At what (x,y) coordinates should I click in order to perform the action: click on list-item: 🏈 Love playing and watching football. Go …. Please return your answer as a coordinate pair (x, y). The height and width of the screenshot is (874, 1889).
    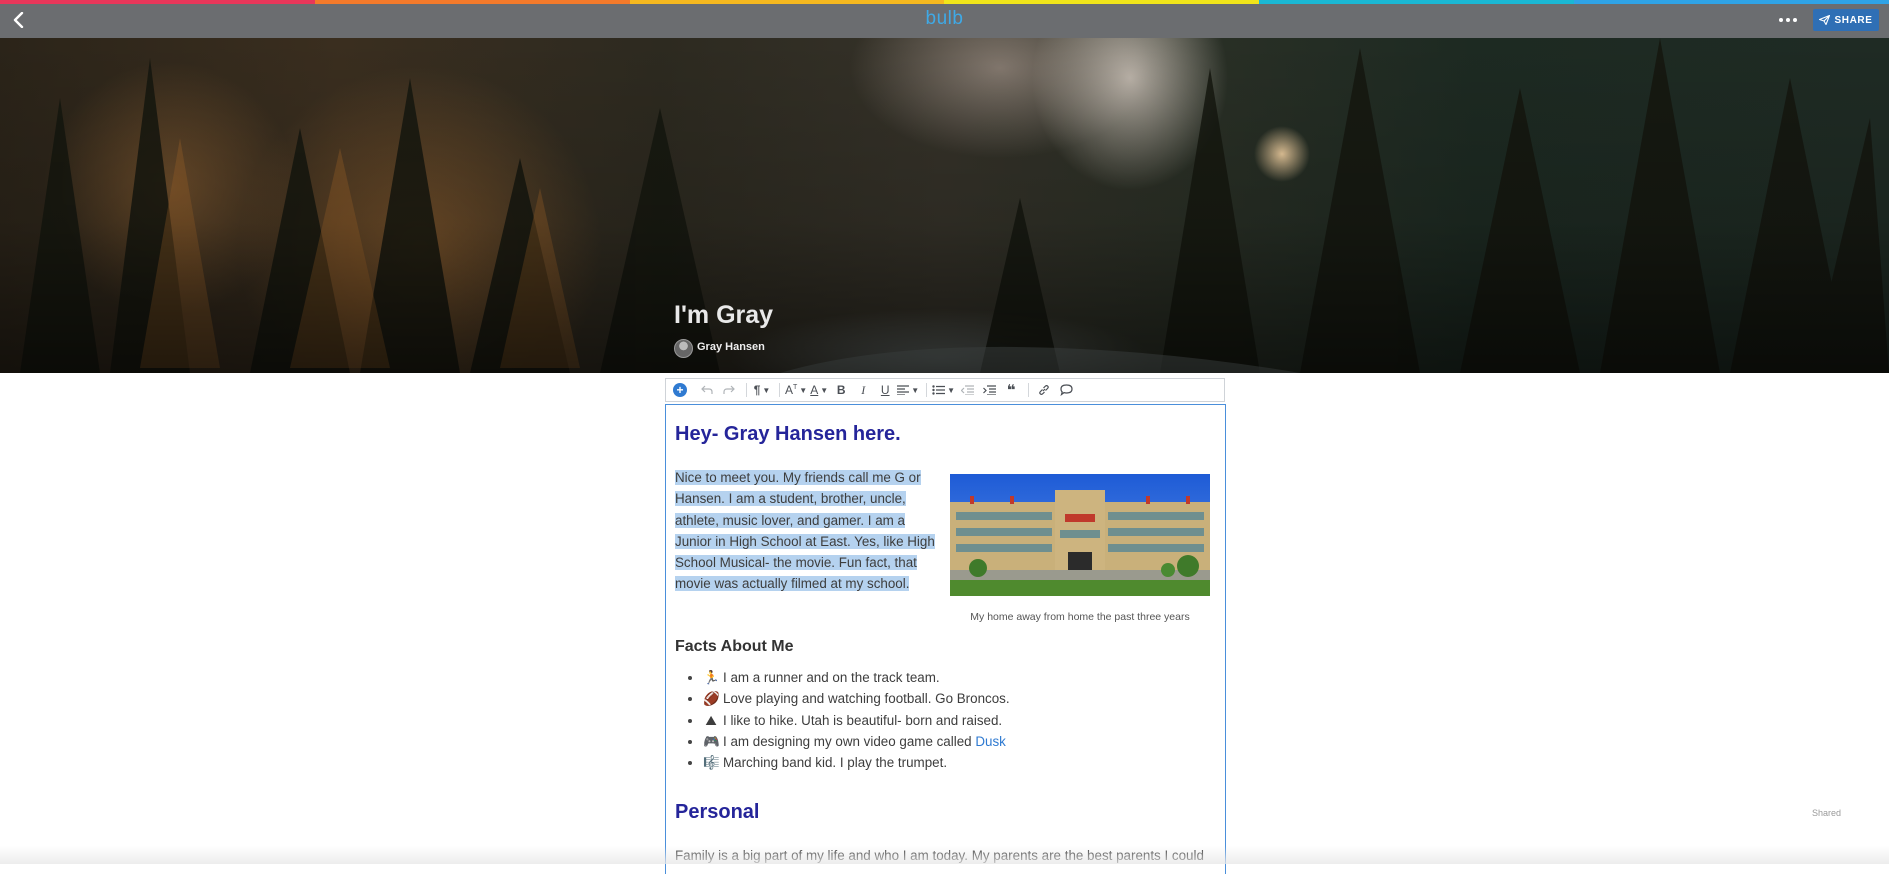
    Looking at the image, I should click on (849, 698).